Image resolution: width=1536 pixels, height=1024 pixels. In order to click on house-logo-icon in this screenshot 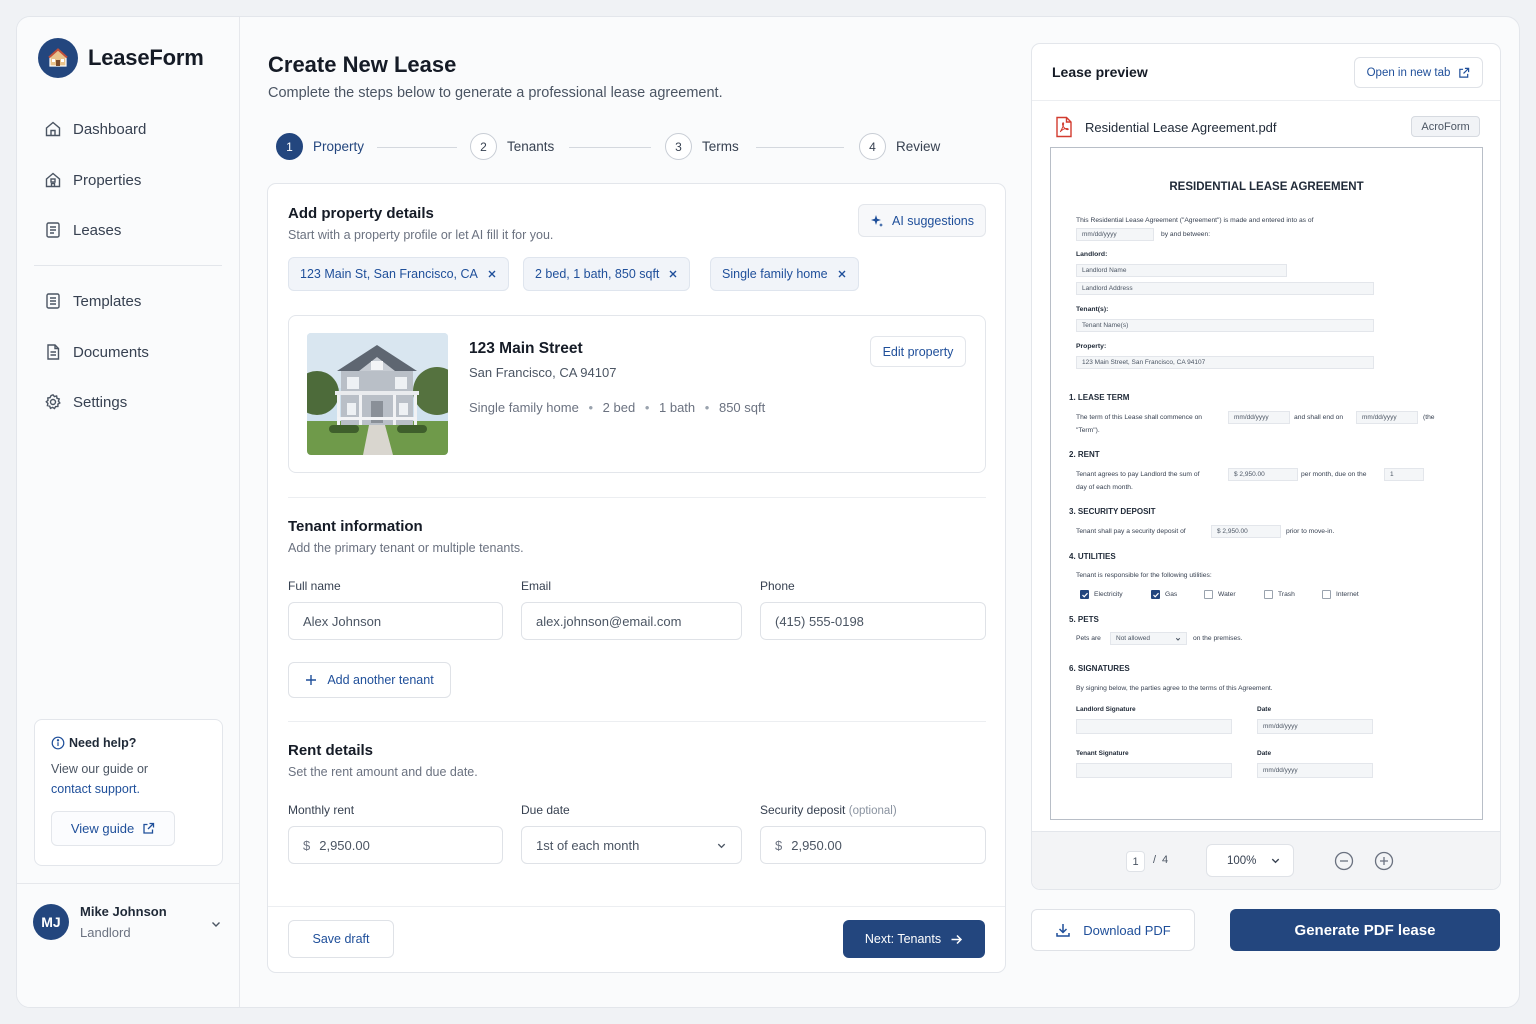, I will do `click(58, 58)`.